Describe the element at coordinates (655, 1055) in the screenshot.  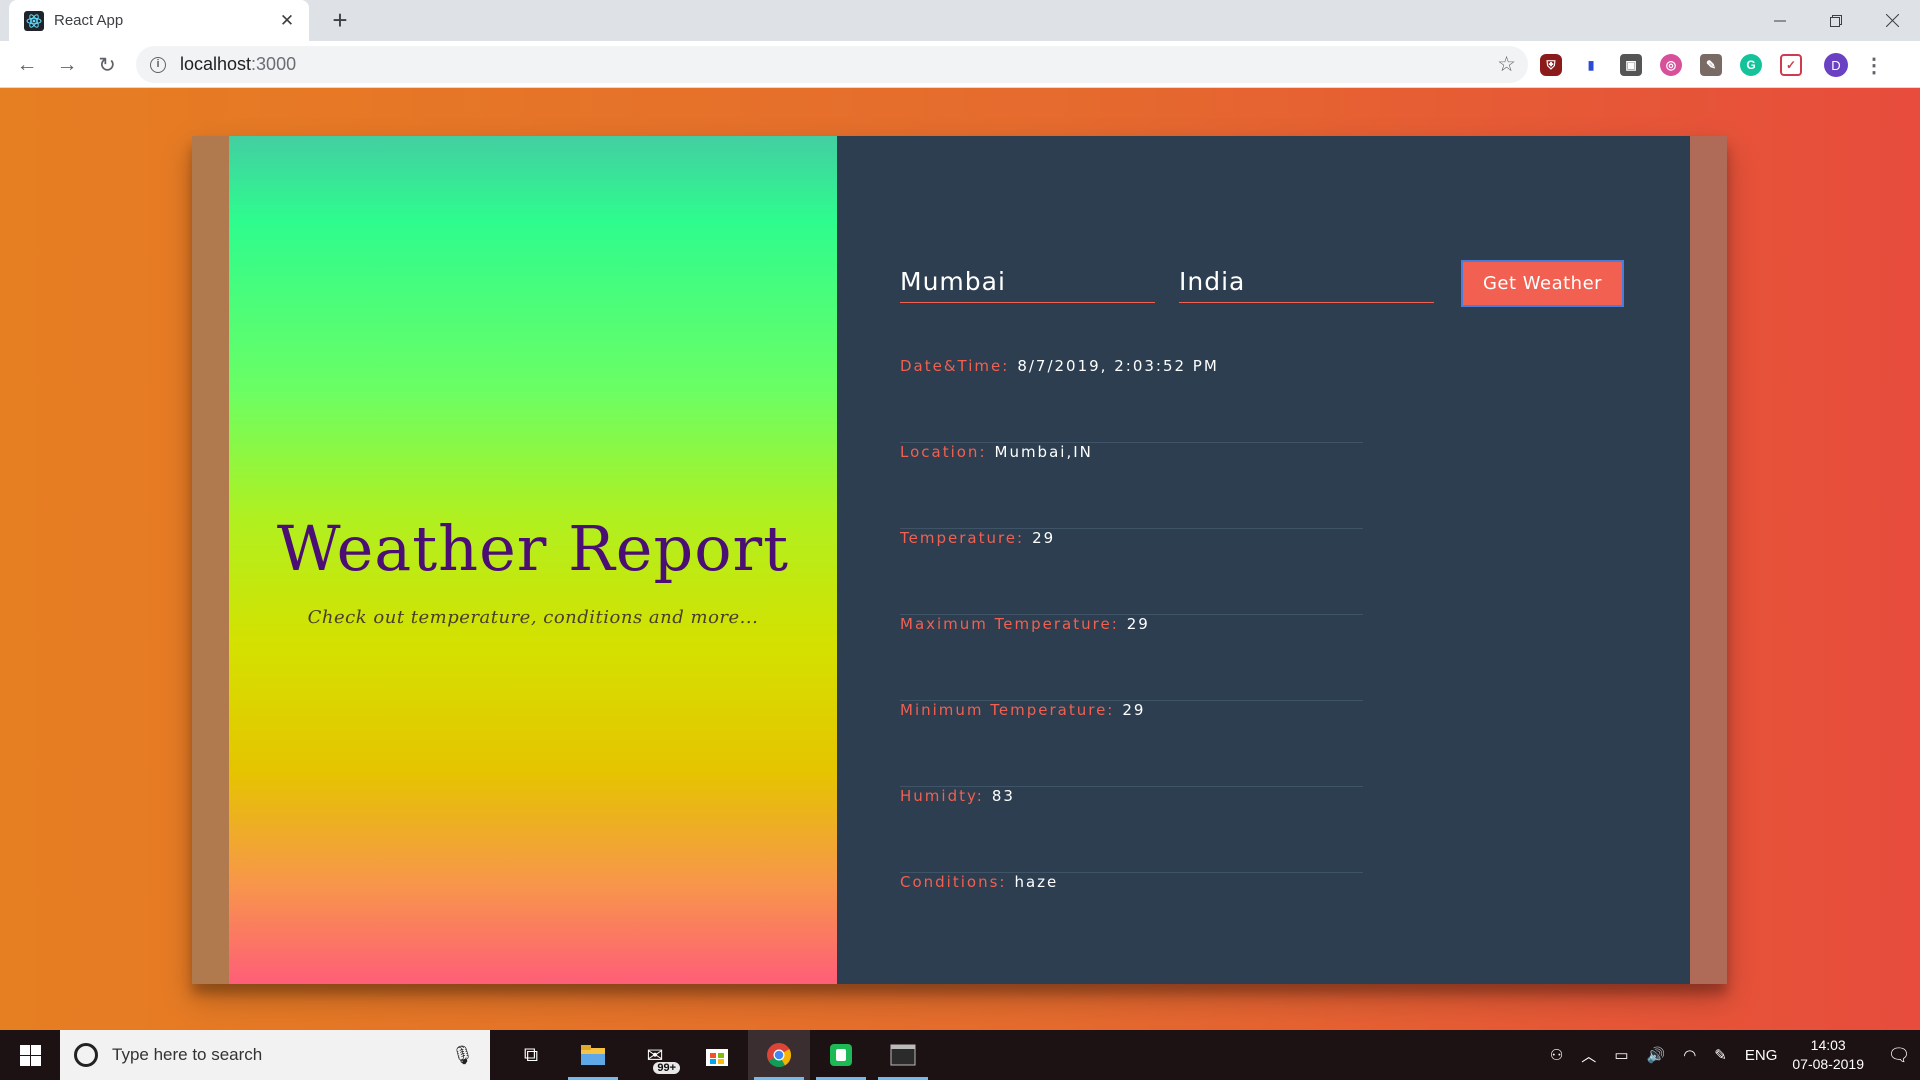
I see `mail-icon: ✉ 99+` at that location.